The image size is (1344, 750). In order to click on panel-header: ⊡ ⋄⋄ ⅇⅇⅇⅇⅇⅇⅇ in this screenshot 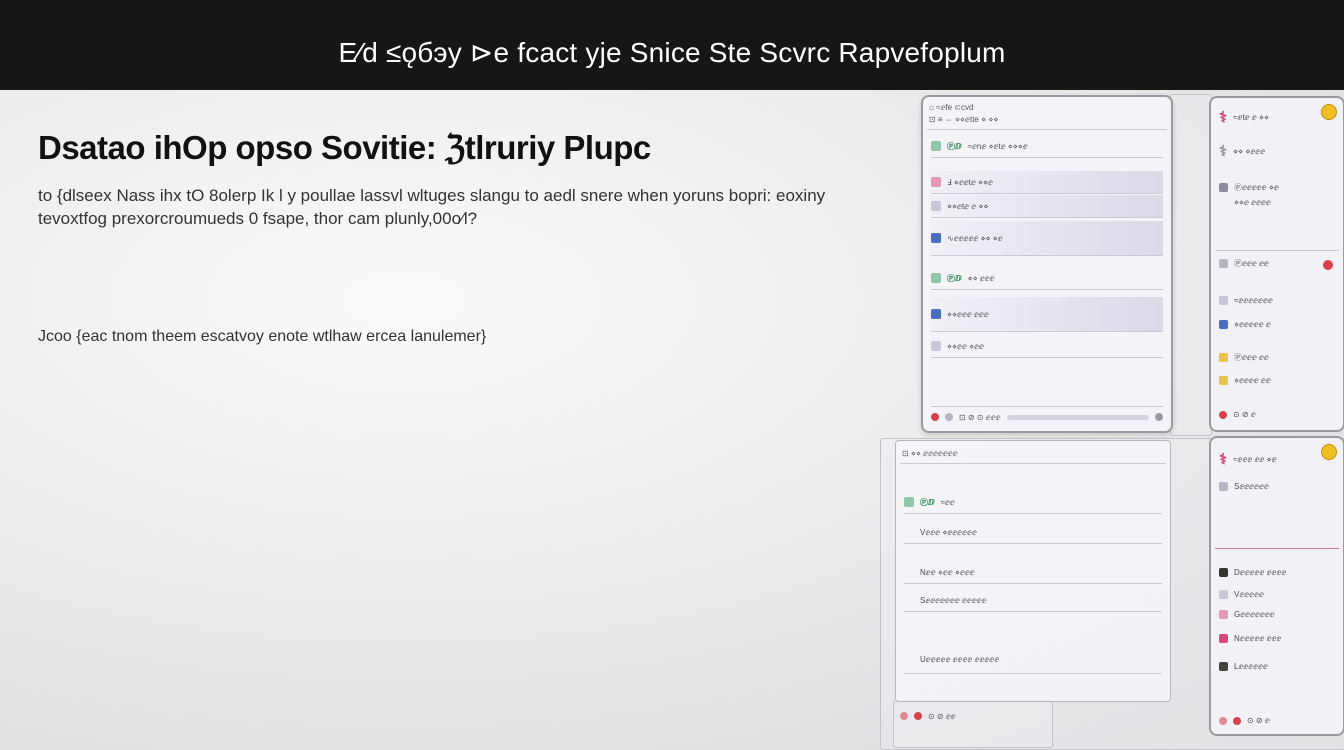, I will do `click(930, 453)`.